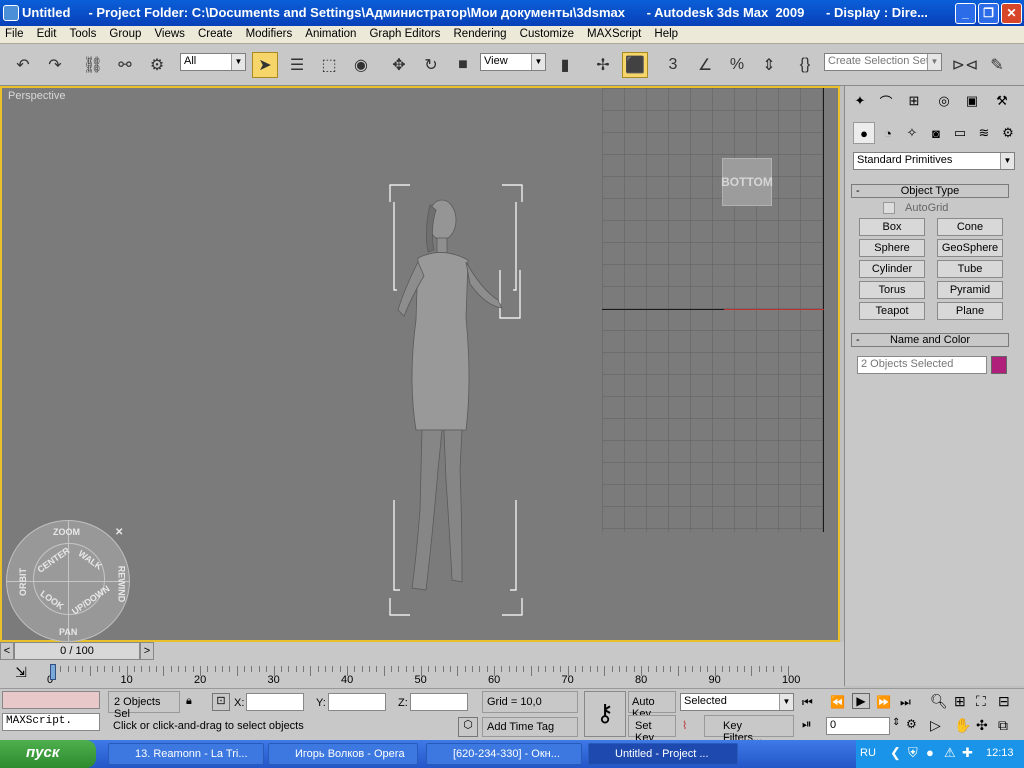 The image size is (1024, 768). What do you see at coordinates (605, 714) in the screenshot?
I see `key-icon: ⚷` at bounding box center [605, 714].